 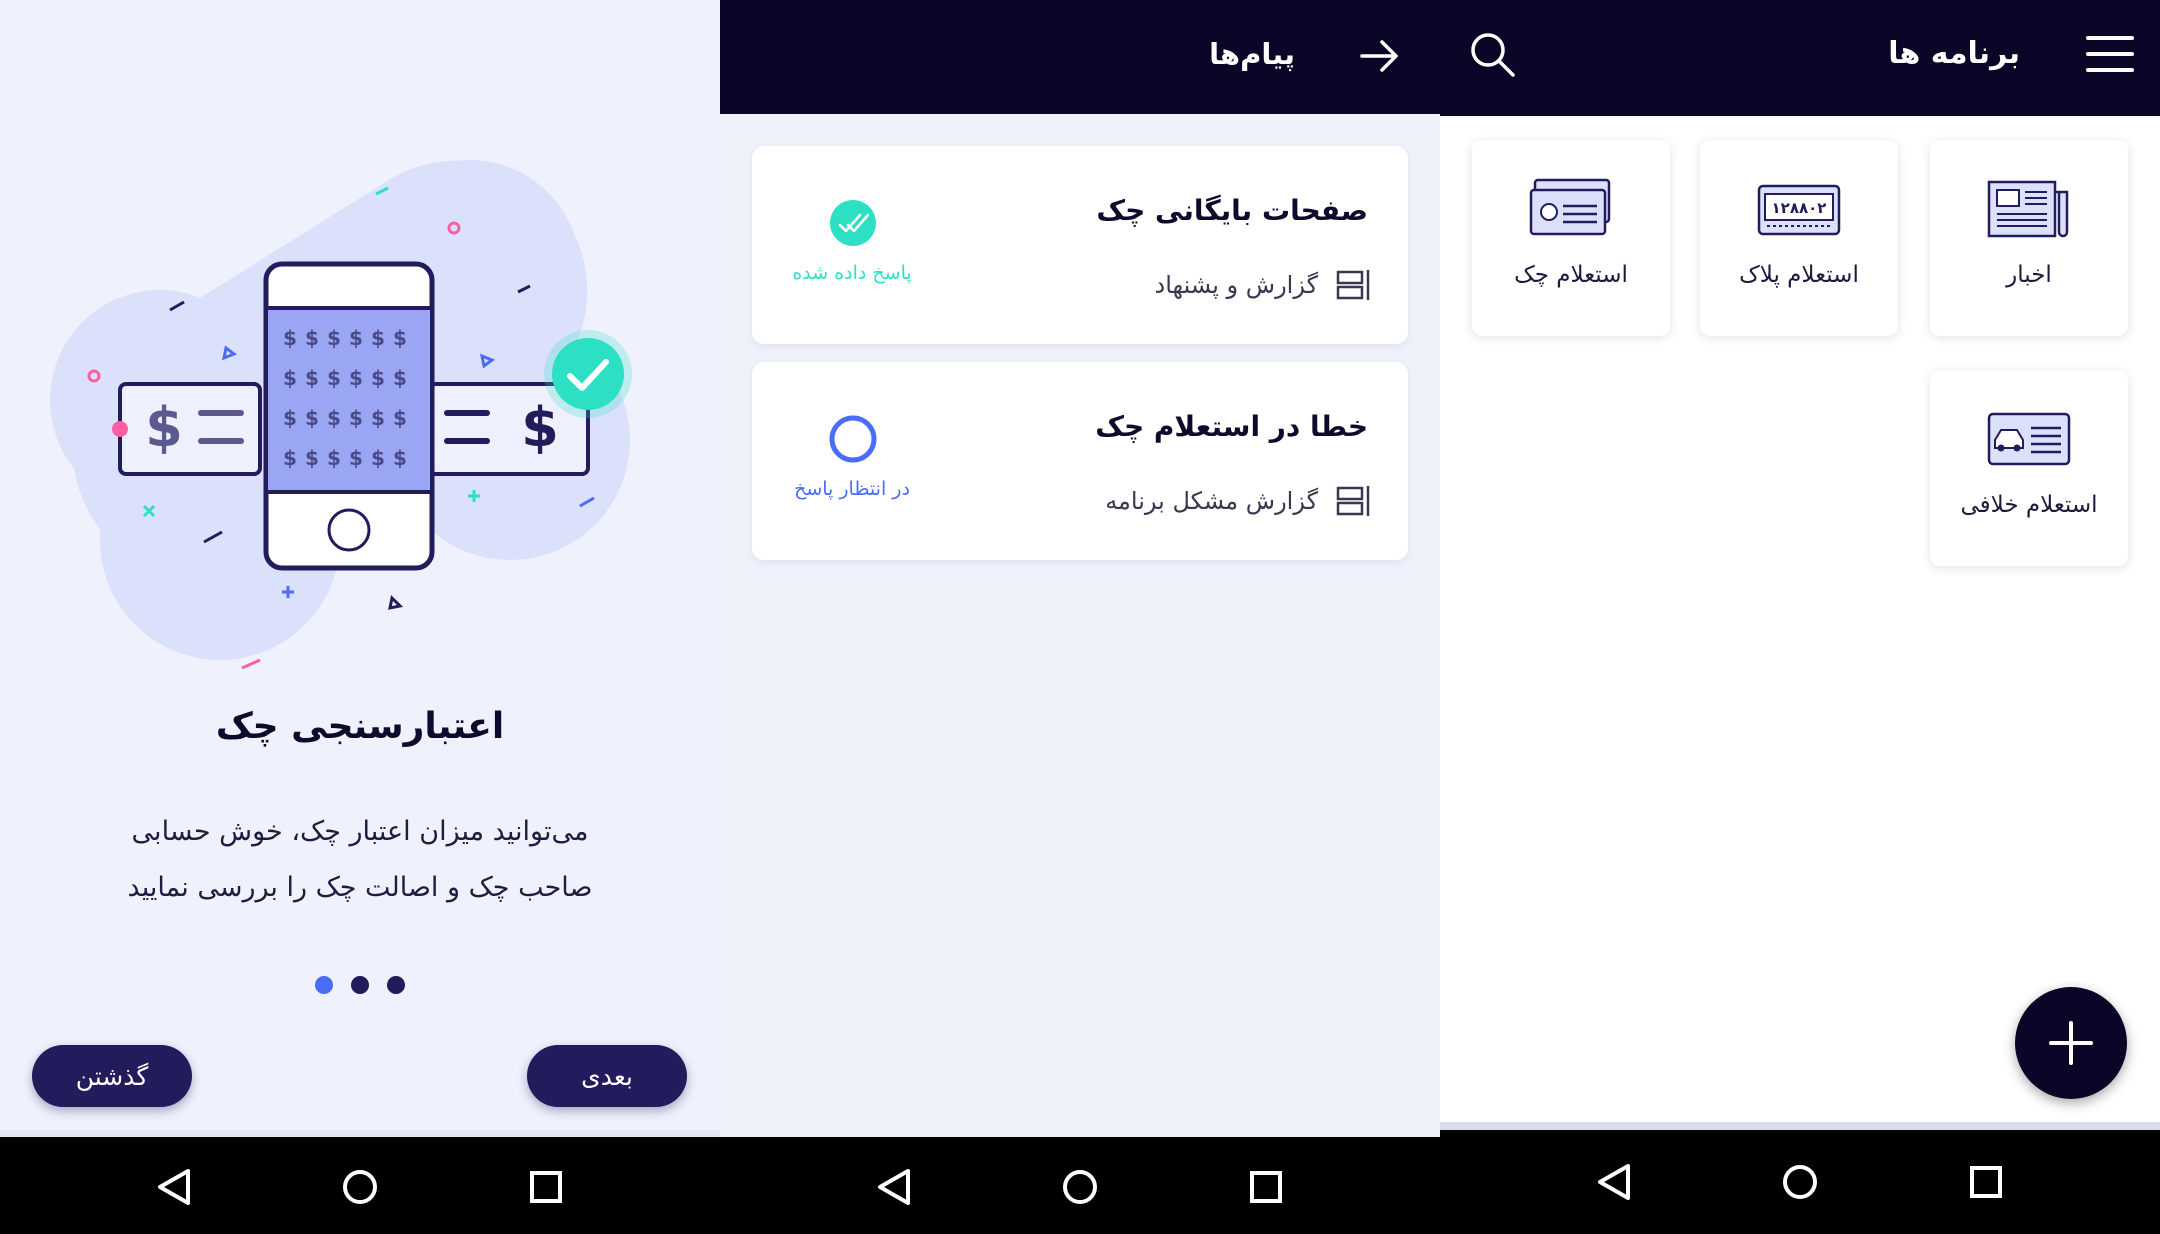 I want to click on message-status: در انتظار پاسخ, so click(x=852, y=489).